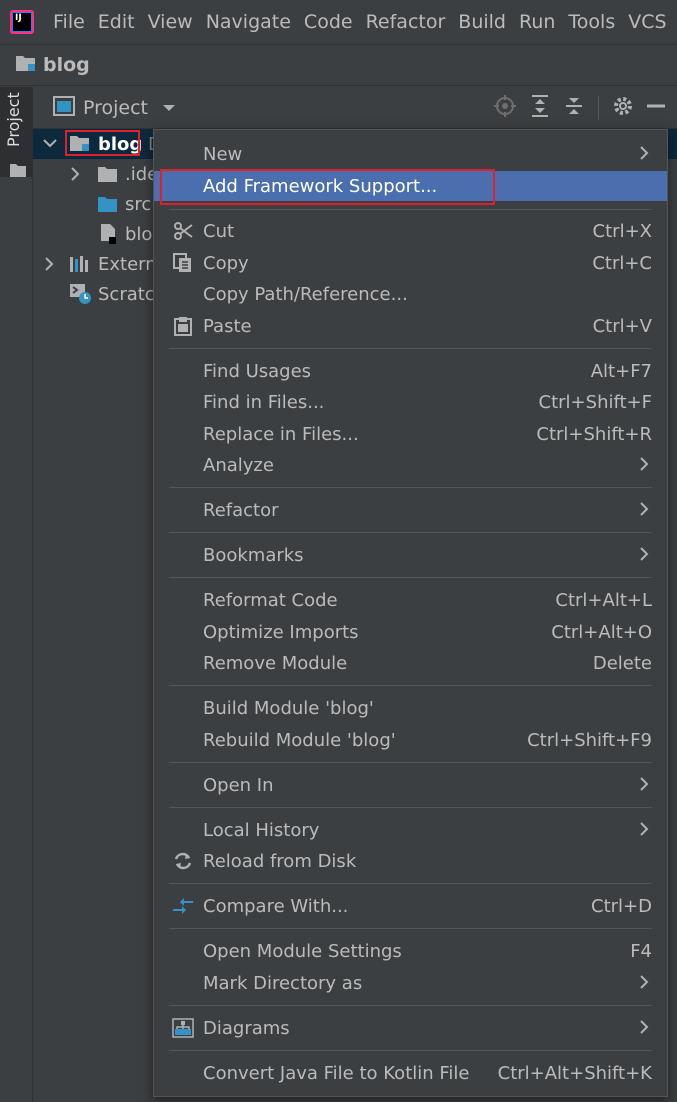 The width and height of the screenshot is (677, 1102). What do you see at coordinates (622, 231) in the screenshot?
I see `menu-item-shortcut: Ctrl+X` at bounding box center [622, 231].